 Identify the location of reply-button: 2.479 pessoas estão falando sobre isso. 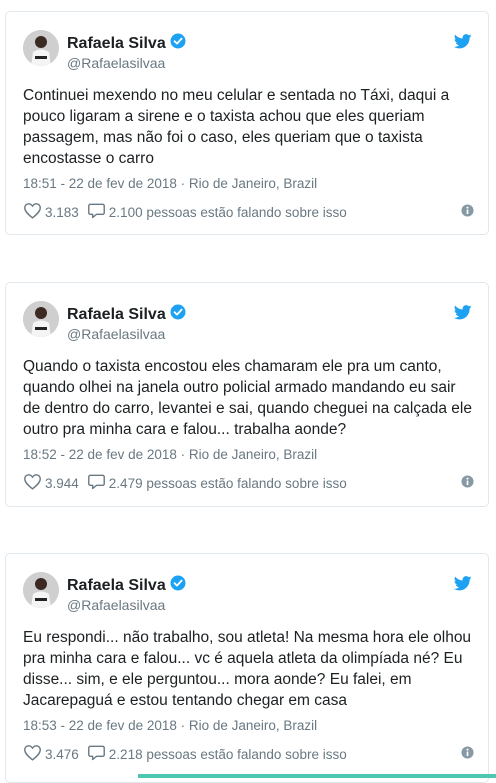
(217, 483).